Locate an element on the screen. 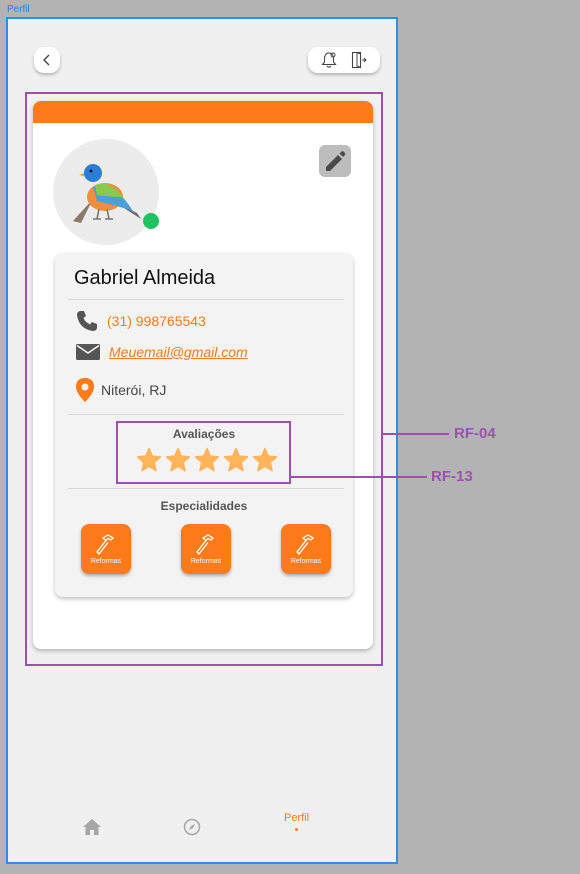 The width and height of the screenshot is (580, 874). annotation-label-rf04: RF-04 is located at coordinates (475, 433).